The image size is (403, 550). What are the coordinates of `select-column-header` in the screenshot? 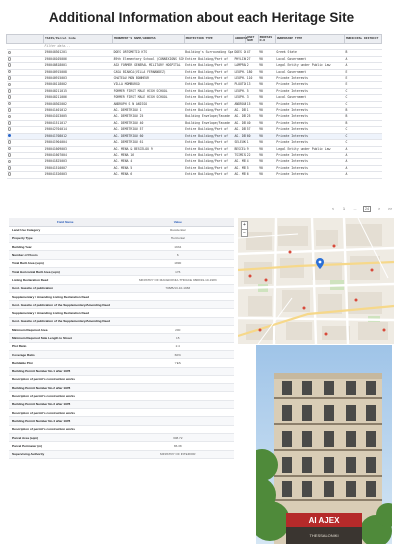 It's located at (25, 39).